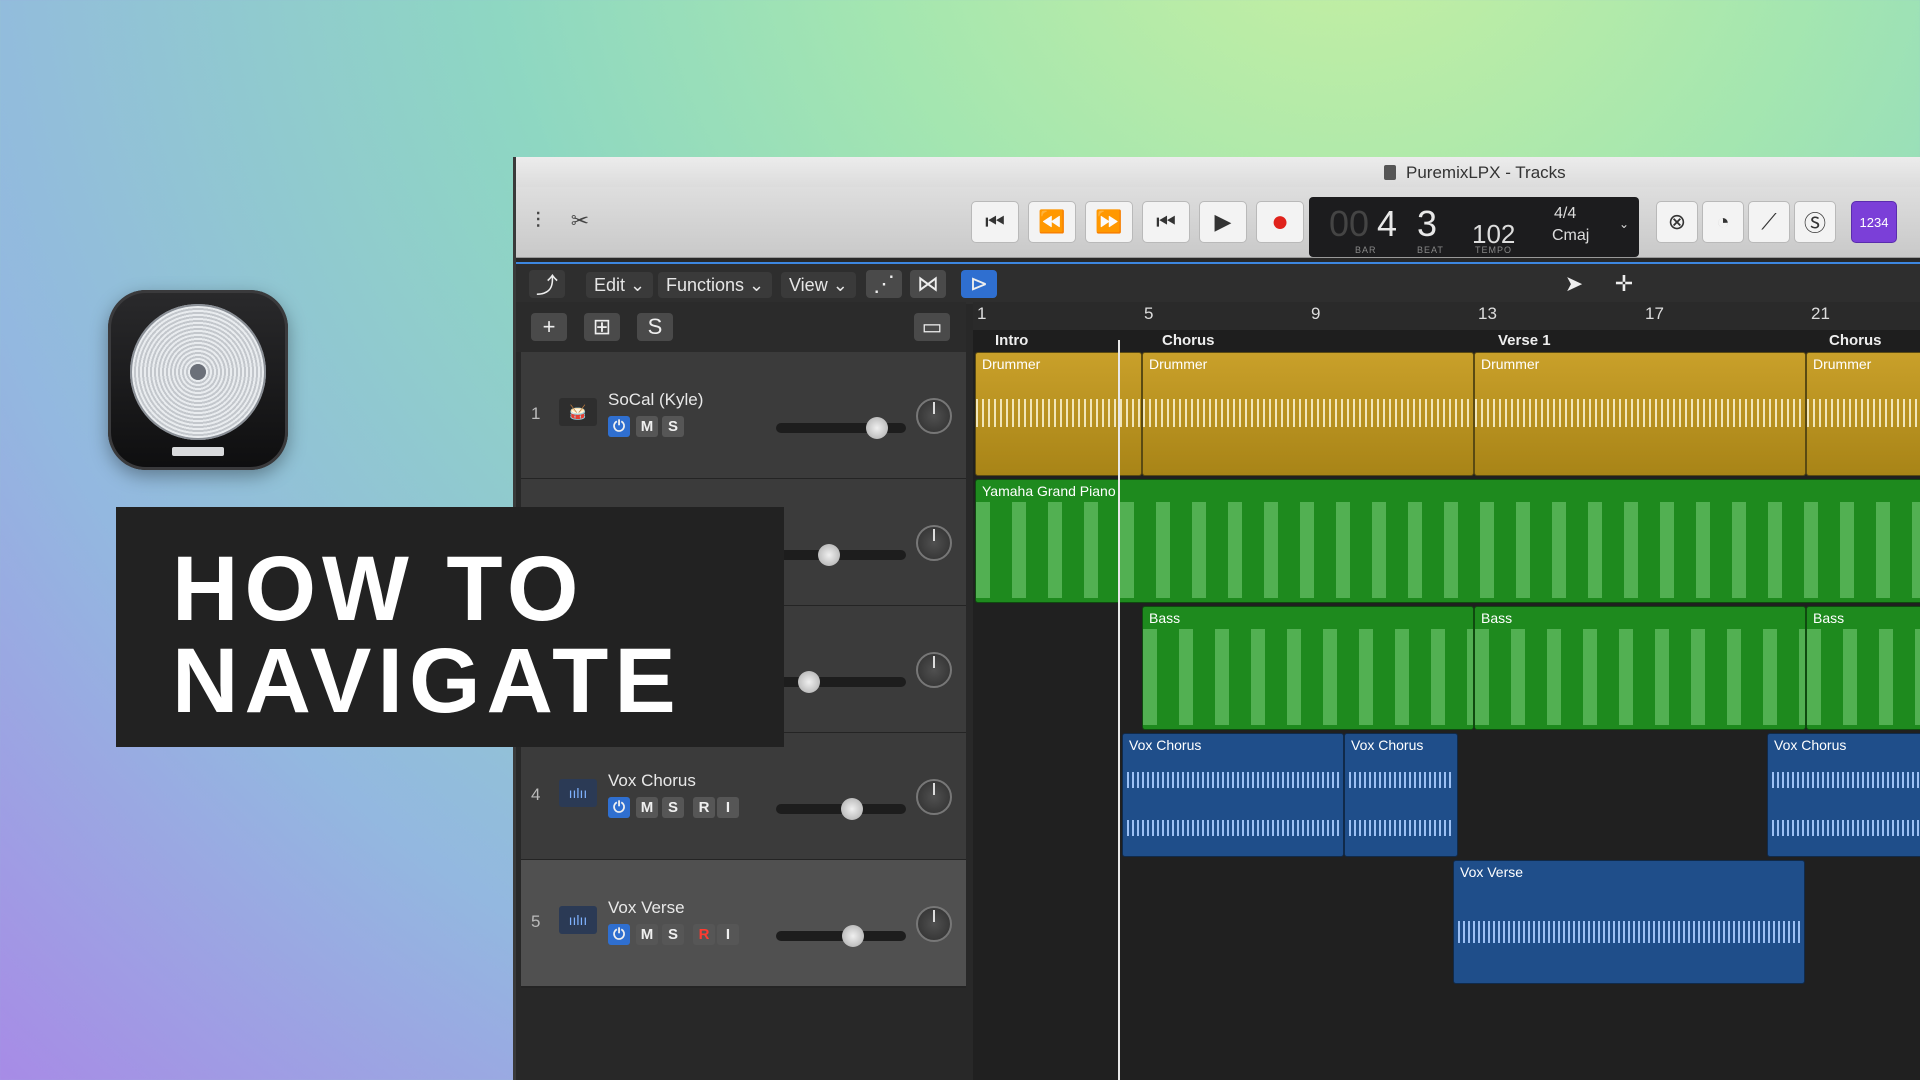 The width and height of the screenshot is (1920, 1080). What do you see at coordinates (1427, 223) in the screenshot?
I see `beat-value: 3` at bounding box center [1427, 223].